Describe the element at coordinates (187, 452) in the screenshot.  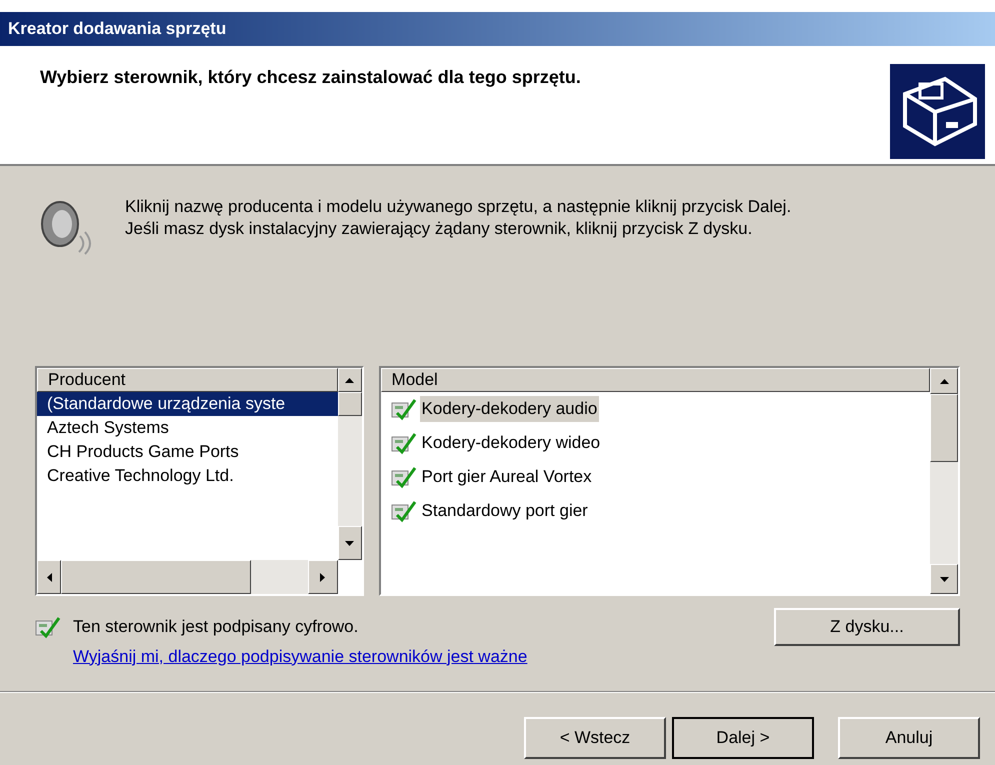
I see `manufacturer-item: CH Products Game Ports` at that location.